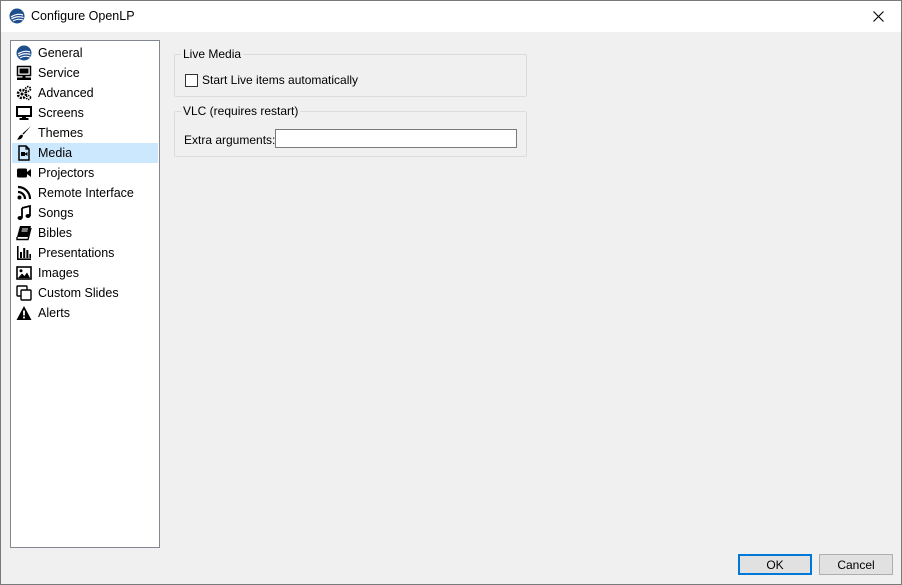 This screenshot has height=585, width=902. What do you see at coordinates (280, 80) in the screenshot?
I see `start-live-label: Start Live items automatically` at bounding box center [280, 80].